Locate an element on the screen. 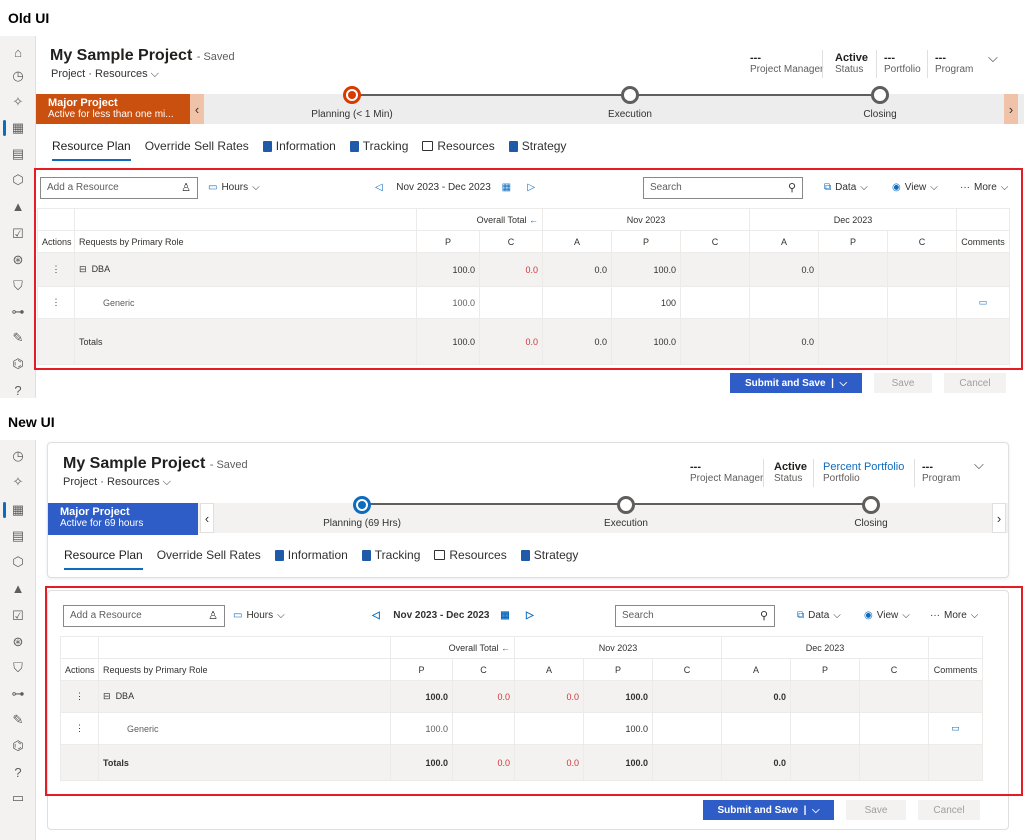 The width and height of the screenshot is (1024, 840). field-portfolio: Percent Portfolio Portfolio is located at coordinates (863, 473).